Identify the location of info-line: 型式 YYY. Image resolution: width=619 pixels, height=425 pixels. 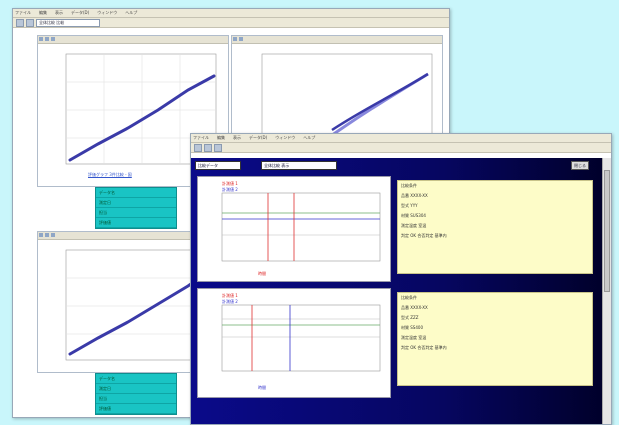
(409, 205).